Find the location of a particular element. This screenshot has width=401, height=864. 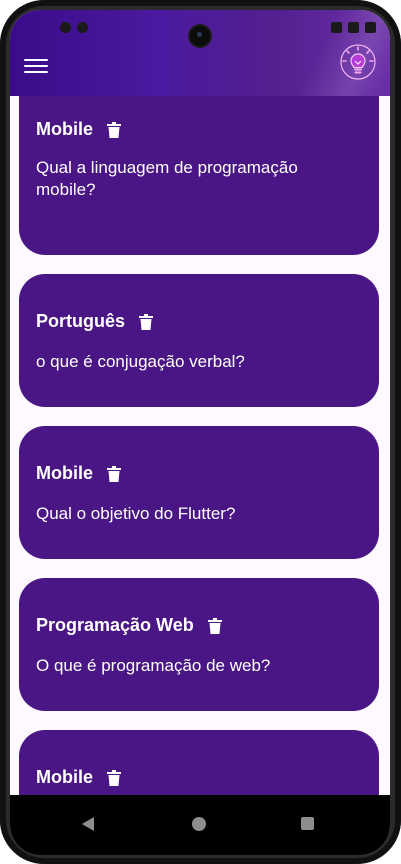

card-subject: Português is located at coordinates (81, 321).